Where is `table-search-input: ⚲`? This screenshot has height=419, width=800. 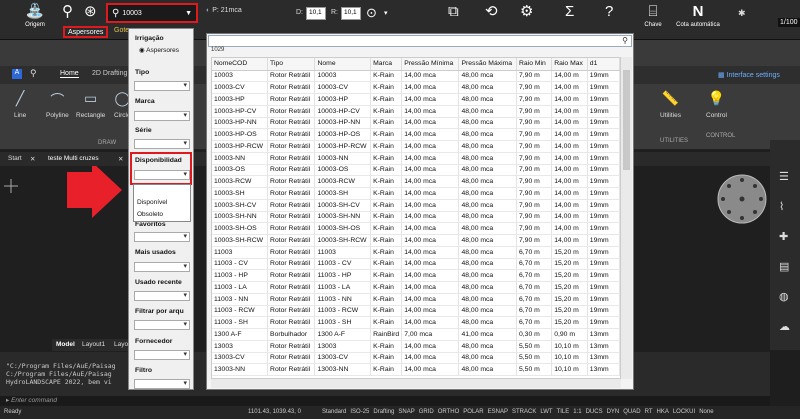
table-search-input: ⚲ is located at coordinates (420, 41).